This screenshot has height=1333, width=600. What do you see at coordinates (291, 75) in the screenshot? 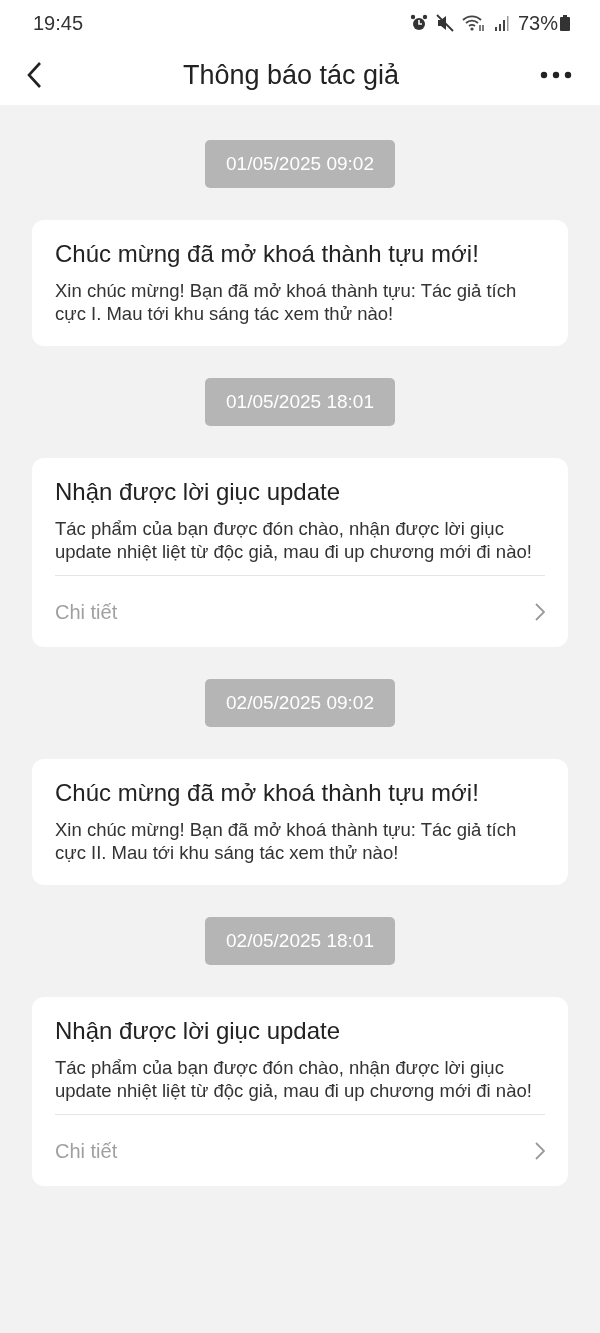
I see `page-title: Thông báo tác giả` at bounding box center [291, 75].